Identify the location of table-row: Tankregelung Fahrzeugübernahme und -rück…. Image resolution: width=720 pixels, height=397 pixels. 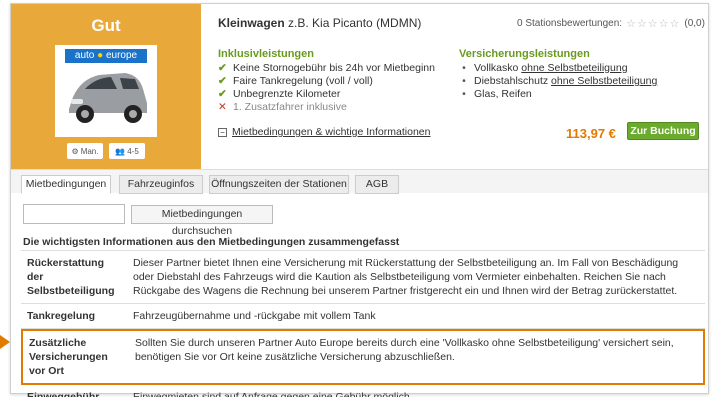
(363, 316).